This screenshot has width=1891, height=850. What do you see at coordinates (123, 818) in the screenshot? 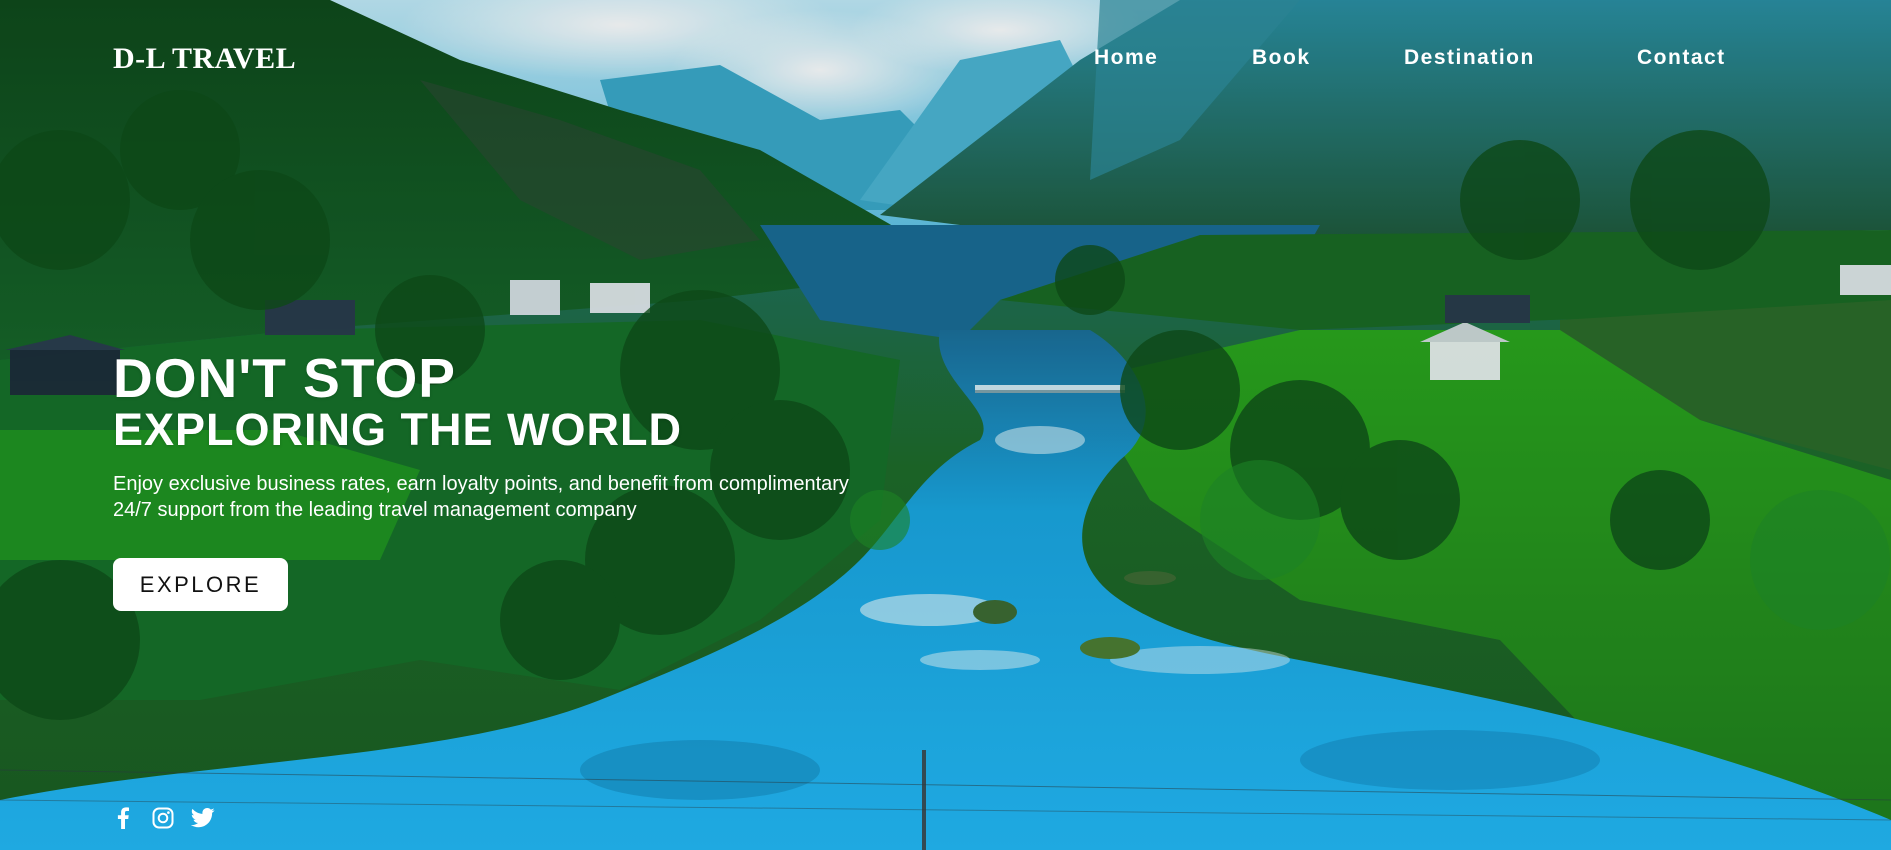
I see `facebook-icon` at bounding box center [123, 818].